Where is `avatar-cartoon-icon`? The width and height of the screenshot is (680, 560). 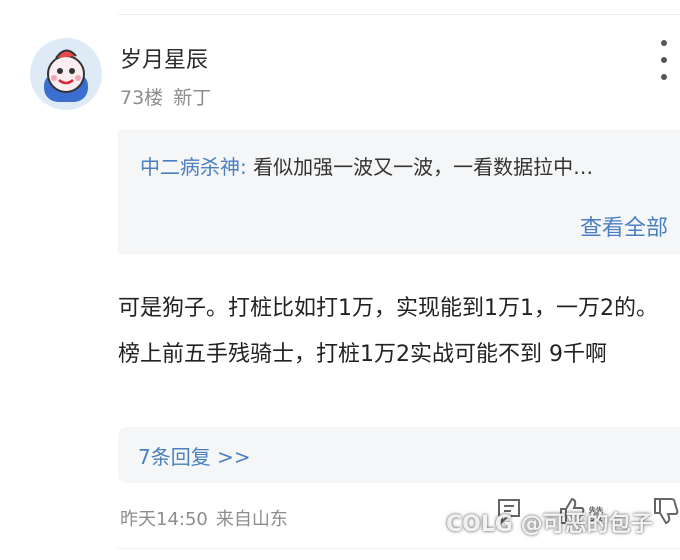 avatar-cartoon-icon is located at coordinates (66, 74).